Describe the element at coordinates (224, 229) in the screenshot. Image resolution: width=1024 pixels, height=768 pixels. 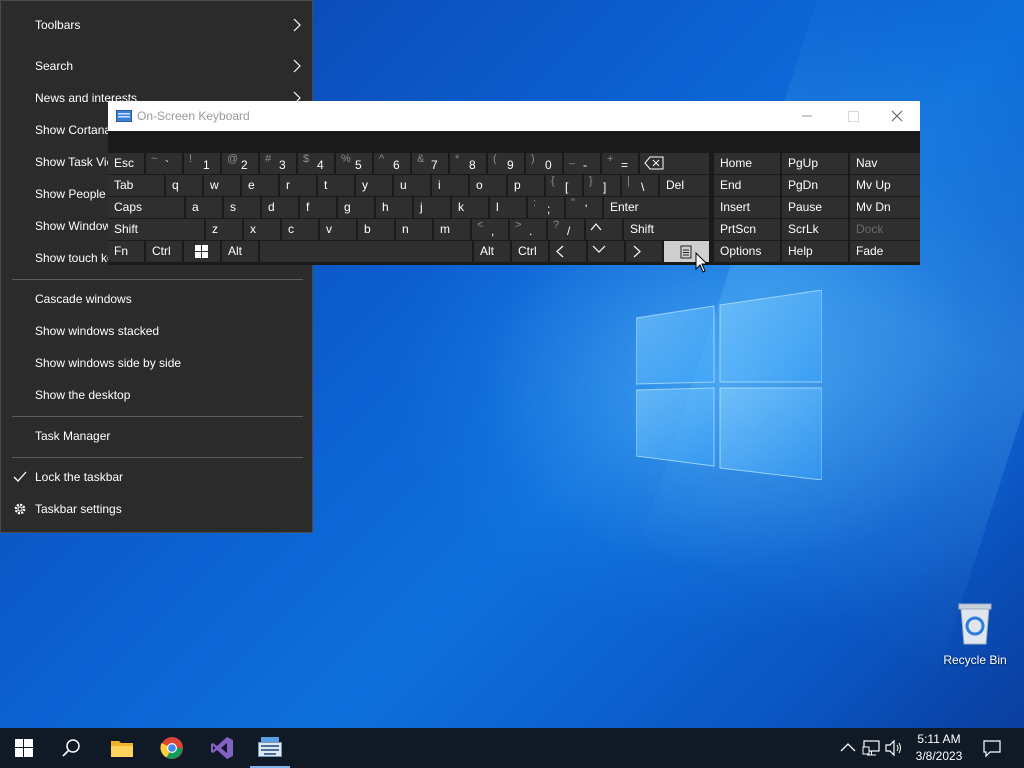
I see `key-z: z` at that location.